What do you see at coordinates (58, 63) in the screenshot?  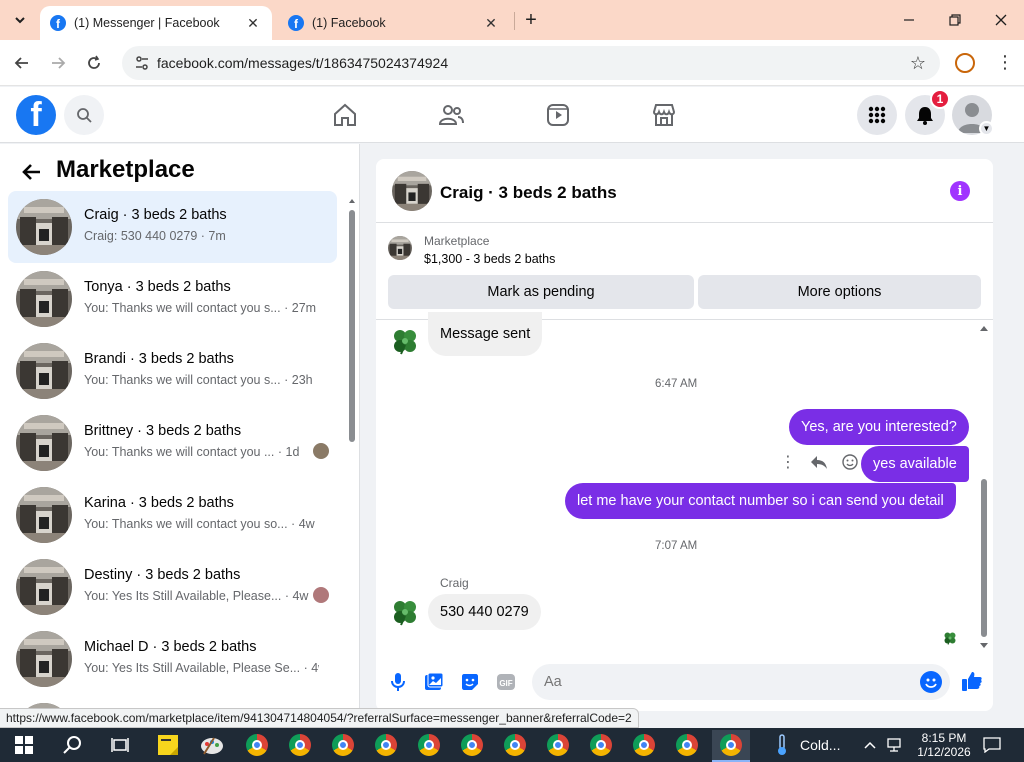 I see `forward-arrow-icon` at bounding box center [58, 63].